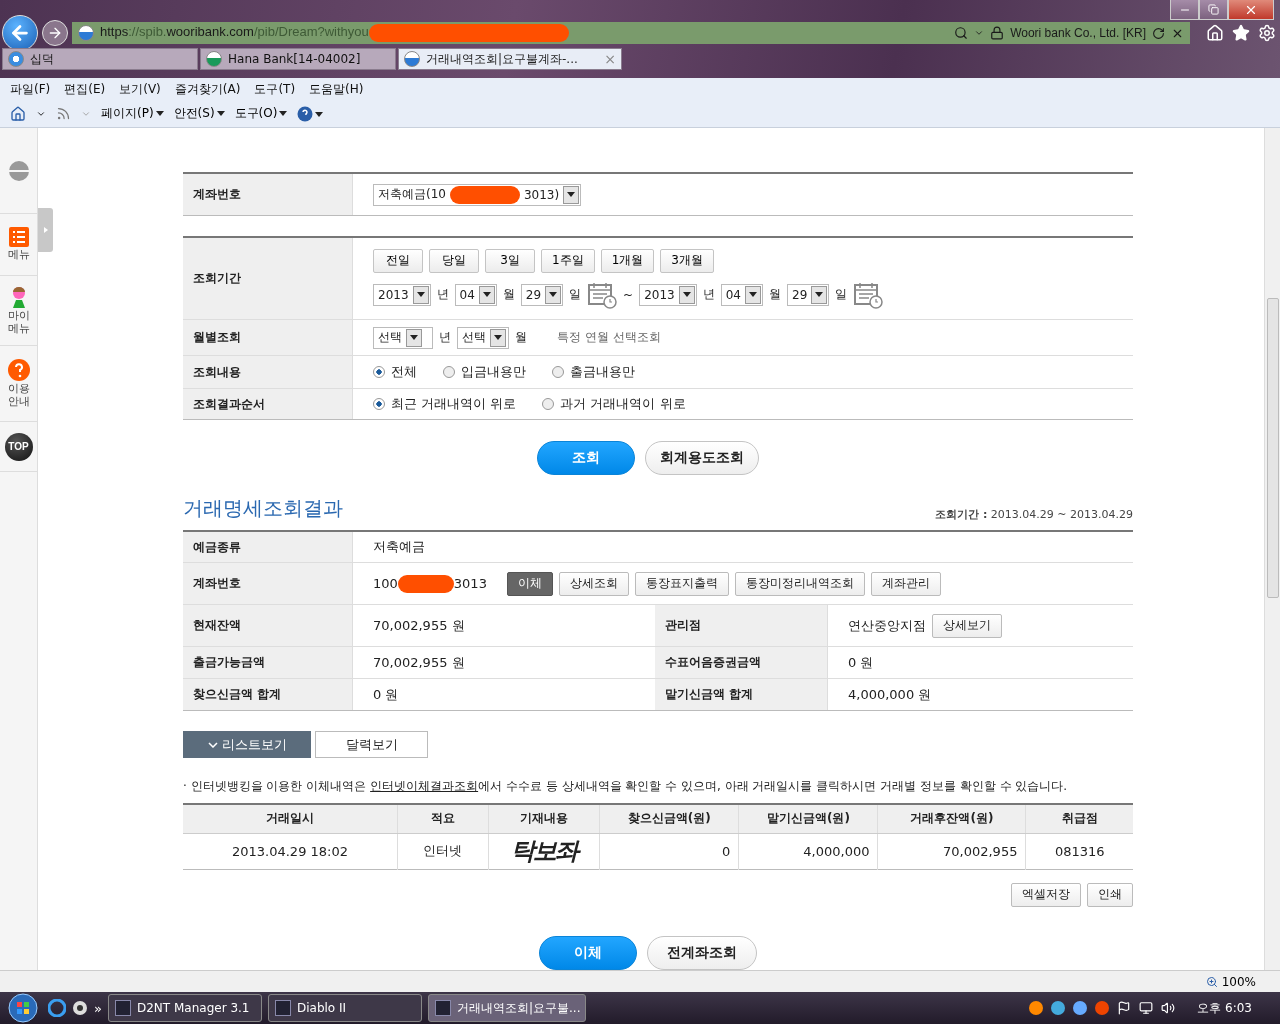 This screenshot has width=1280, height=1024. Describe the element at coordinates (371, 744) in the screenshot. I see `view-tab: 달력보기` at that location.